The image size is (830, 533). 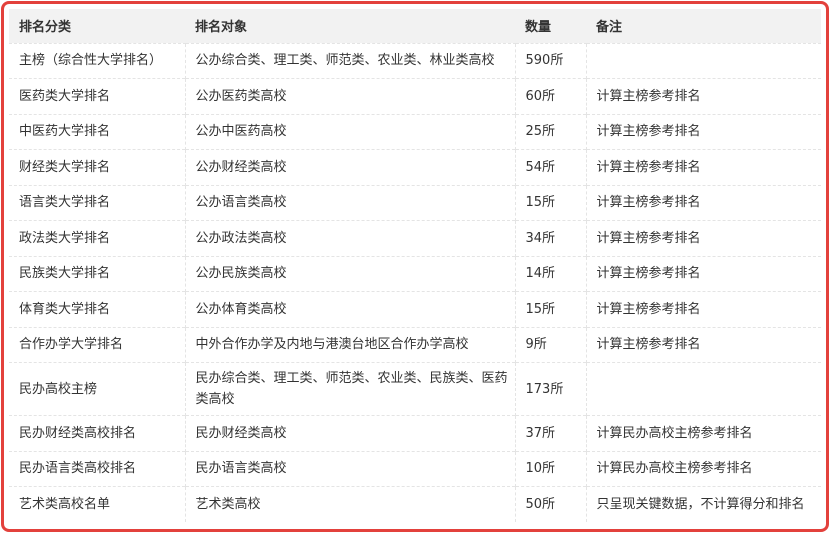 I want to click on table-row: 医药类大学排名 公办医药类高校 60所 计算主榜参考排名, so click(x=415, y=96).